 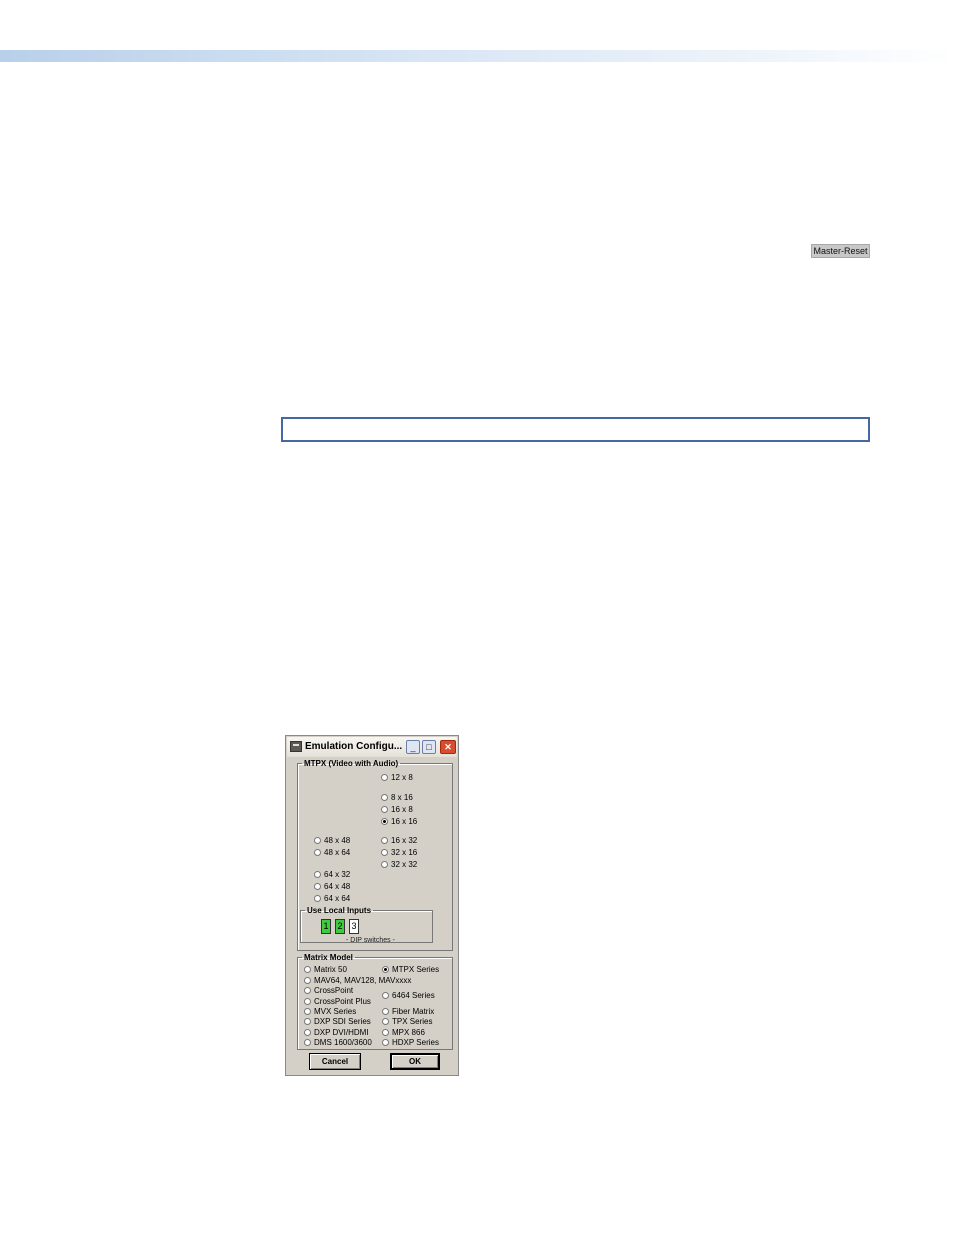 What do you see at coordinates (399, 864) in the screenshot?
I see `radio-32x32: 32 x 32` at bounding box center [399, 864].